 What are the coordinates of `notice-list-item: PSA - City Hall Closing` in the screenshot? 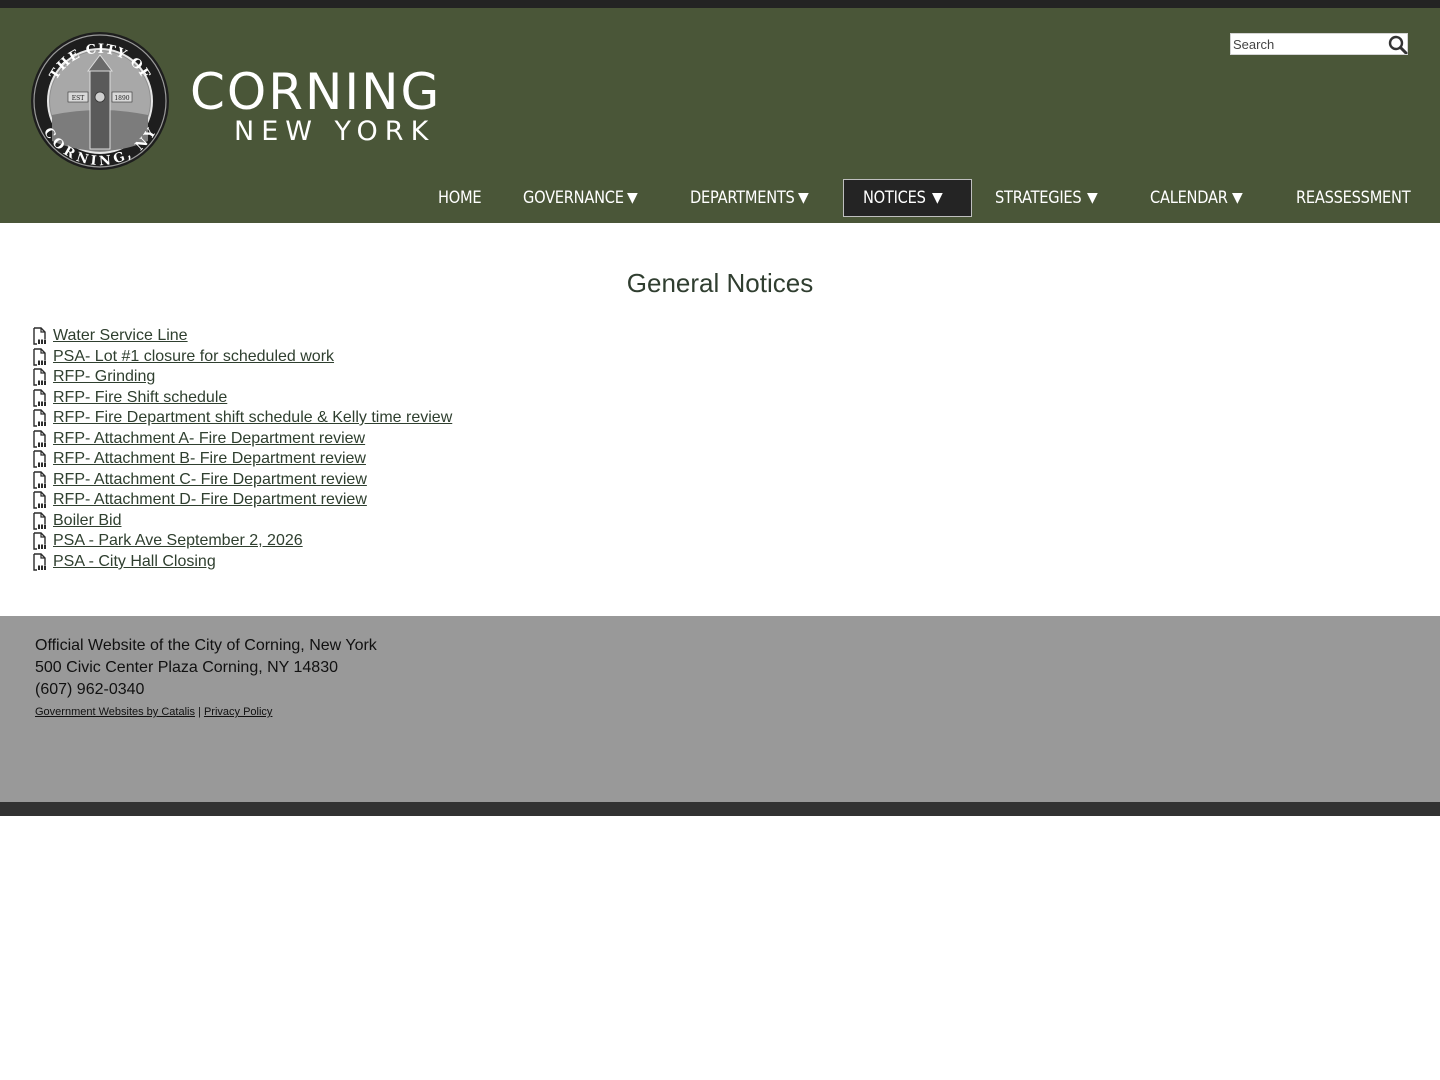 It's located at (124, 562).